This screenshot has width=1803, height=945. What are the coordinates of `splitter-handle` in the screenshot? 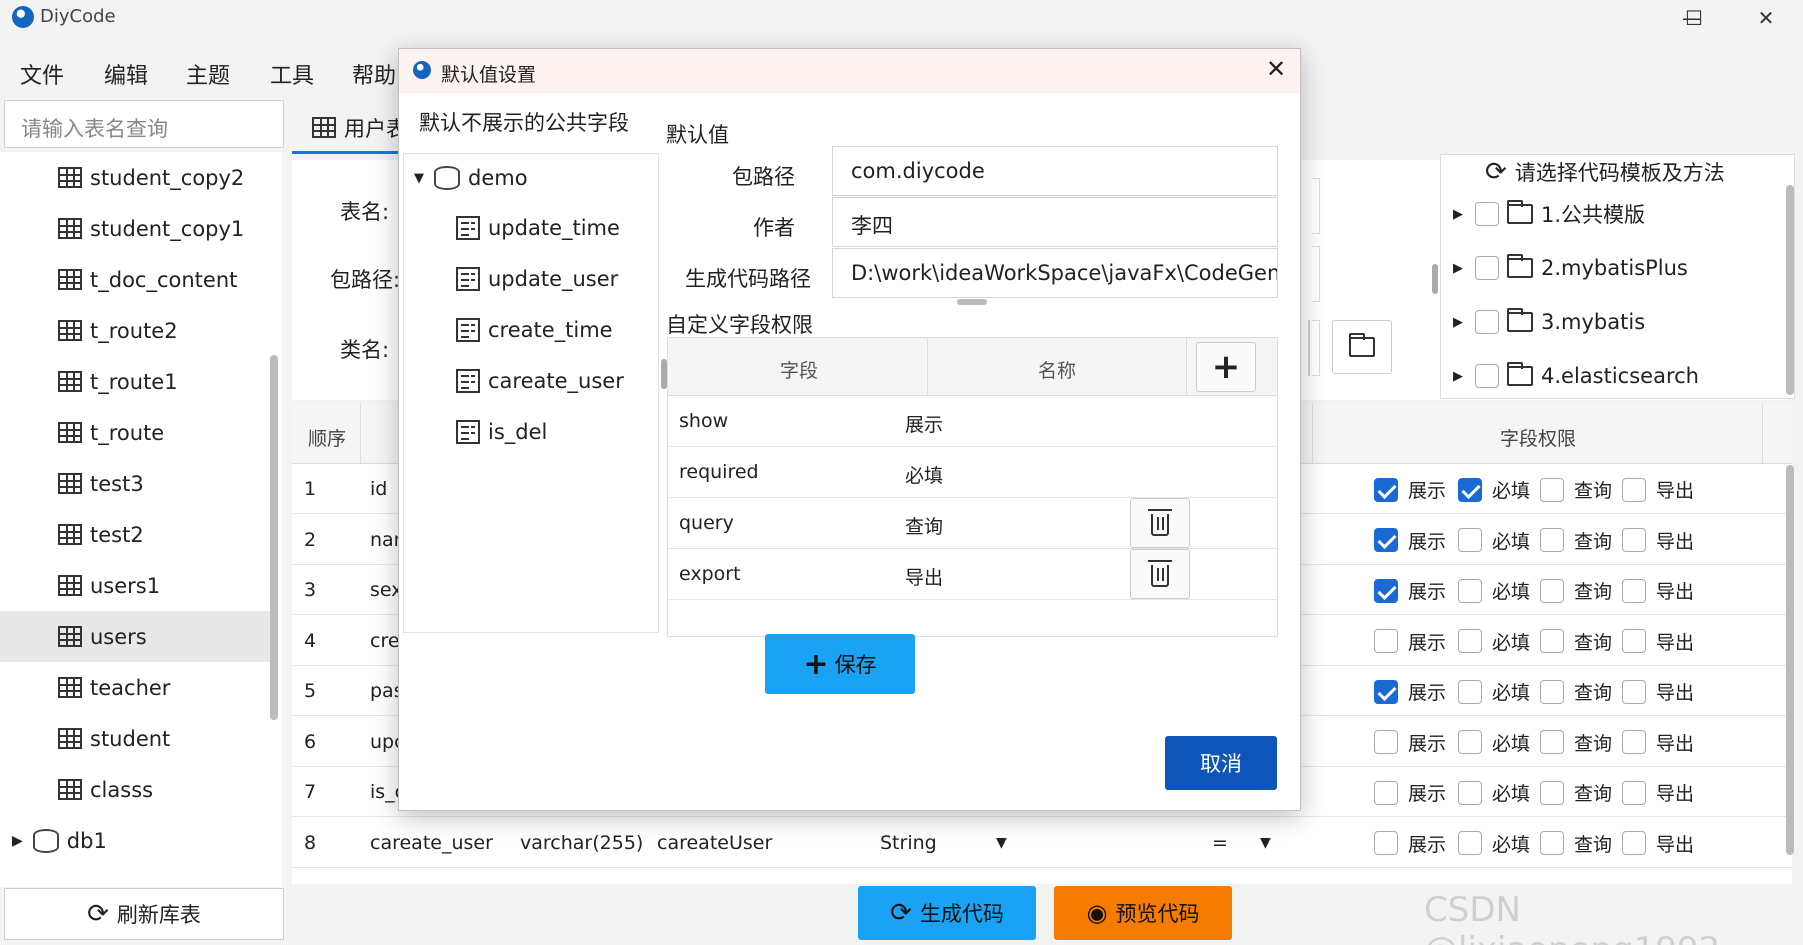 It's located at (1435, 279).